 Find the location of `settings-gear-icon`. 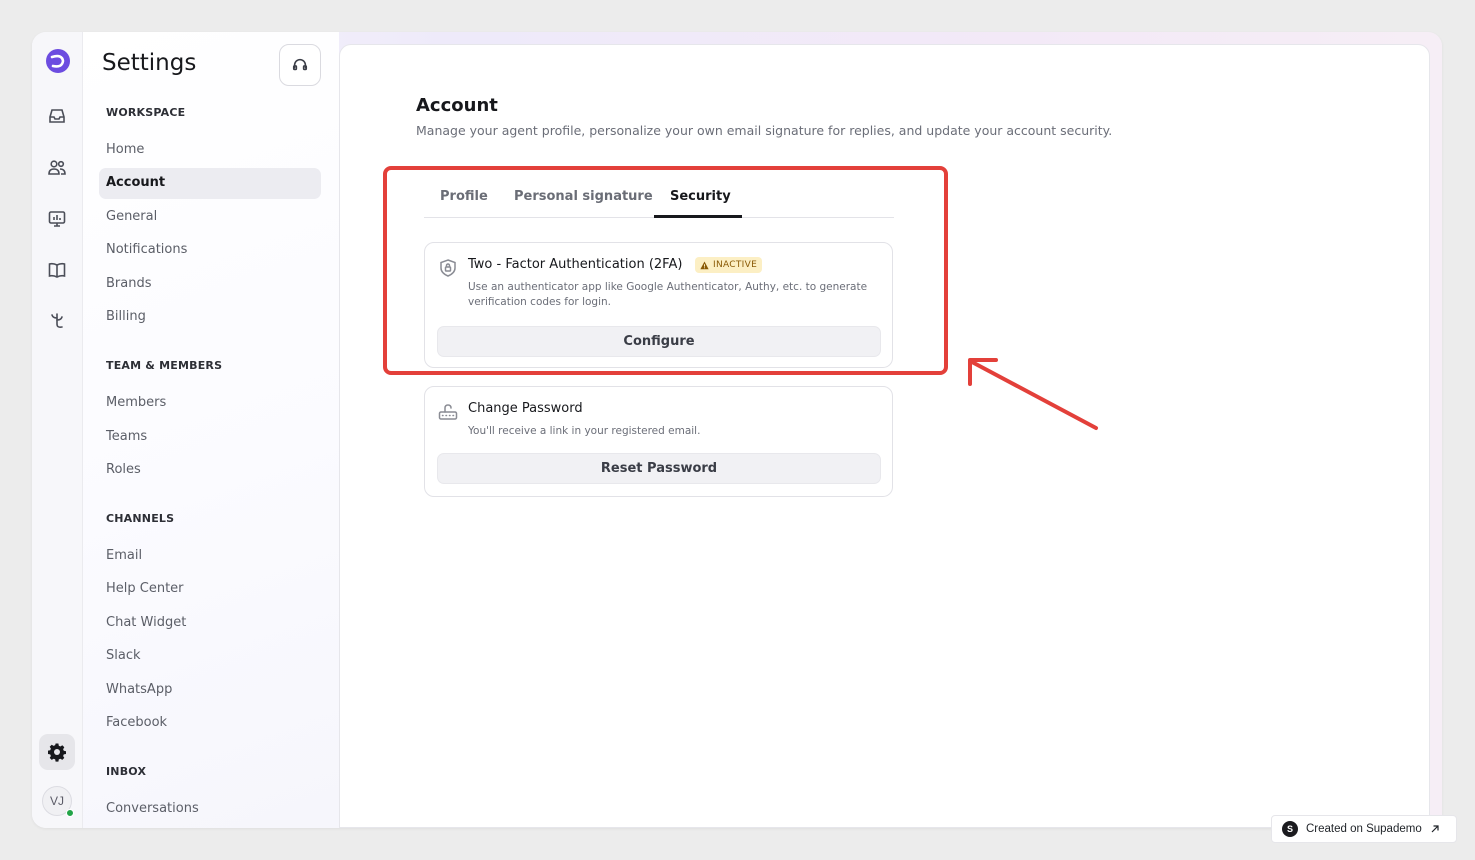

settings-gear-icon is located at coordinates (57, 752).